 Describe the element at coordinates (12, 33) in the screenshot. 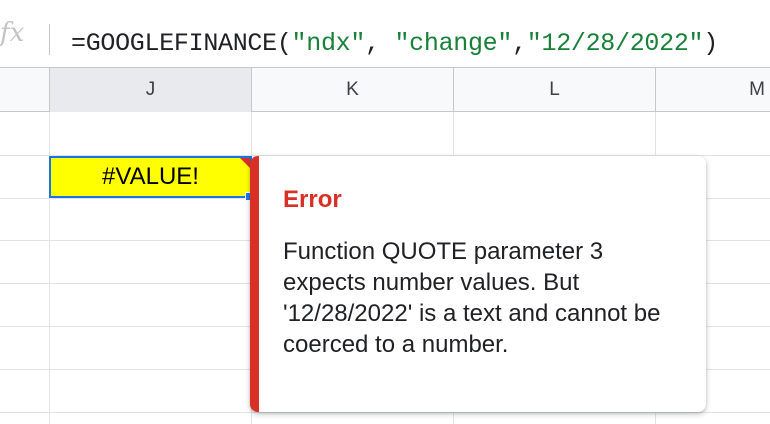

I see `function-icon: fx` at that location.